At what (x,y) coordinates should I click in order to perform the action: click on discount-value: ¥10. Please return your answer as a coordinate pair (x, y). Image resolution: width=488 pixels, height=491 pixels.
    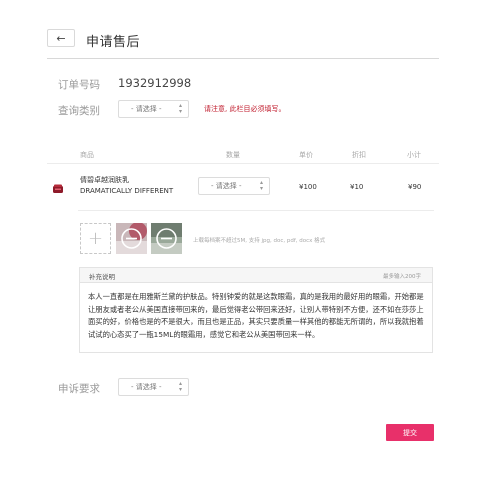
    Looking at the image, I should click on (357, 187).